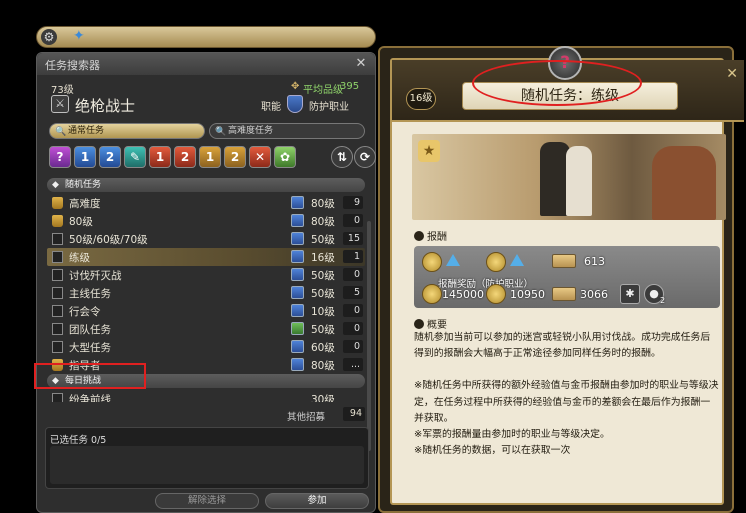 The image size is (746, 513). I want to click on duty-row: 主线任务 50级 5, so click(206, 293).